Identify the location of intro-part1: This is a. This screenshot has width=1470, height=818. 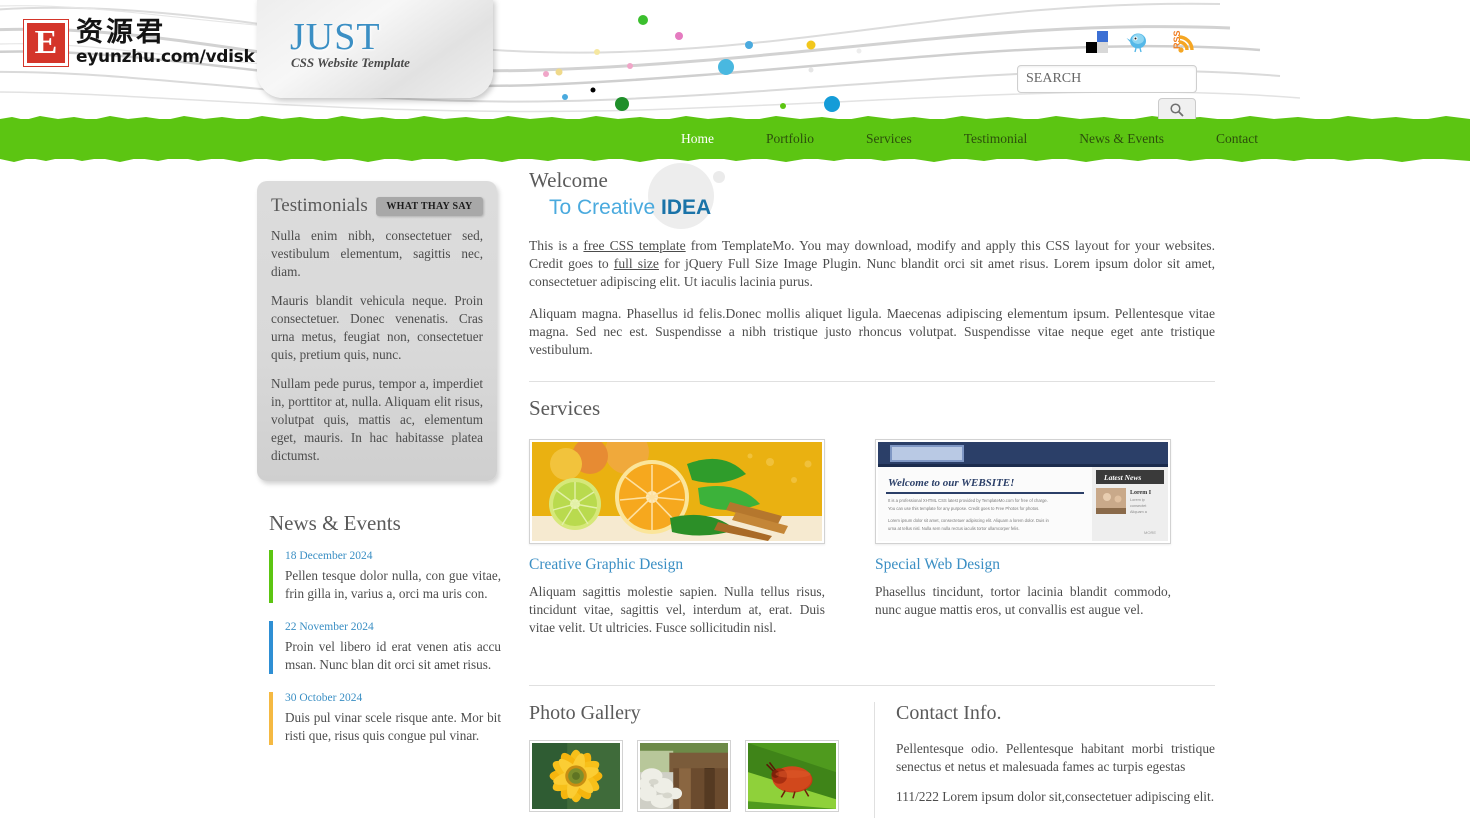
(556, 245).